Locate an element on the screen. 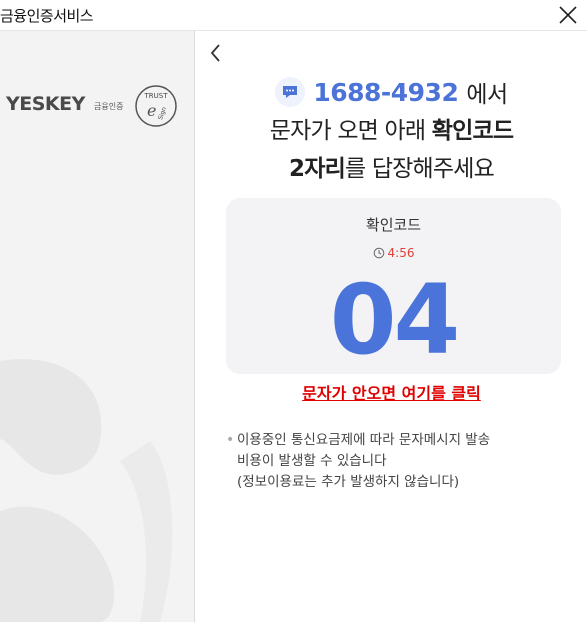  notice-line: 이용중인 통신요금제에 따라 문자메시지 발송 is located at coordinates (364, 440).